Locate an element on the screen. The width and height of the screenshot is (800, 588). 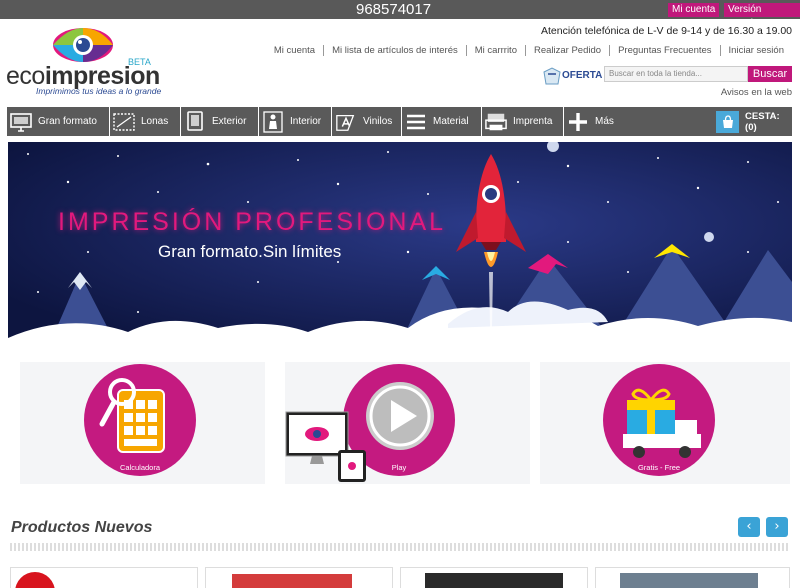
nav-item-vinilos: Vinilos is located at coordinates (367, 121).